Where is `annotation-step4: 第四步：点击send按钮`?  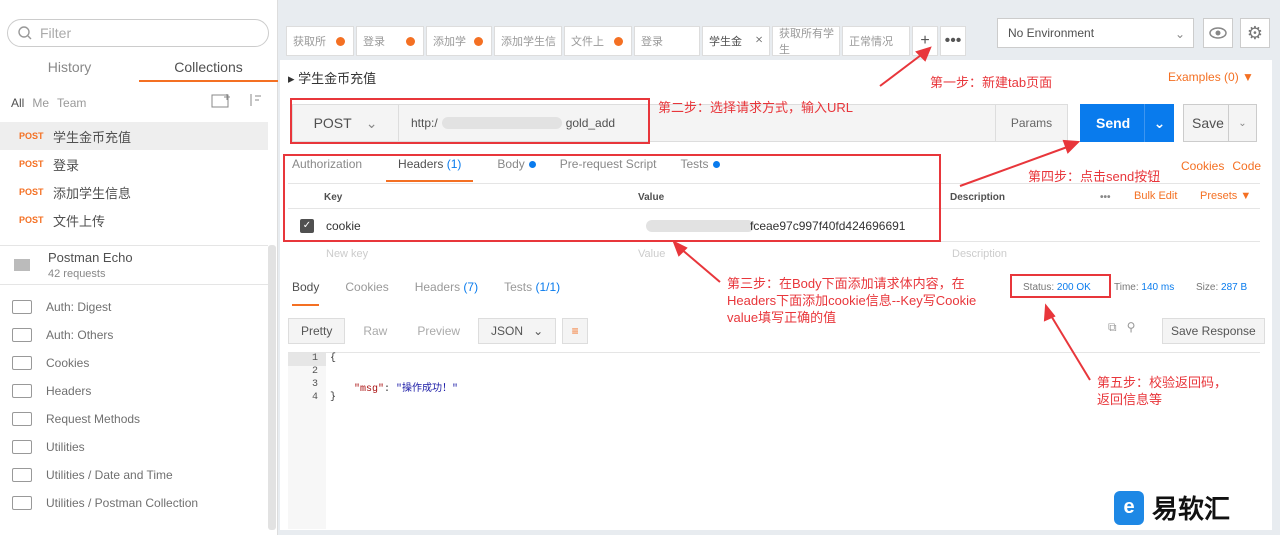 annotation-step4: 第四步：点击send按钮 is located at coordinates (1094, 176).